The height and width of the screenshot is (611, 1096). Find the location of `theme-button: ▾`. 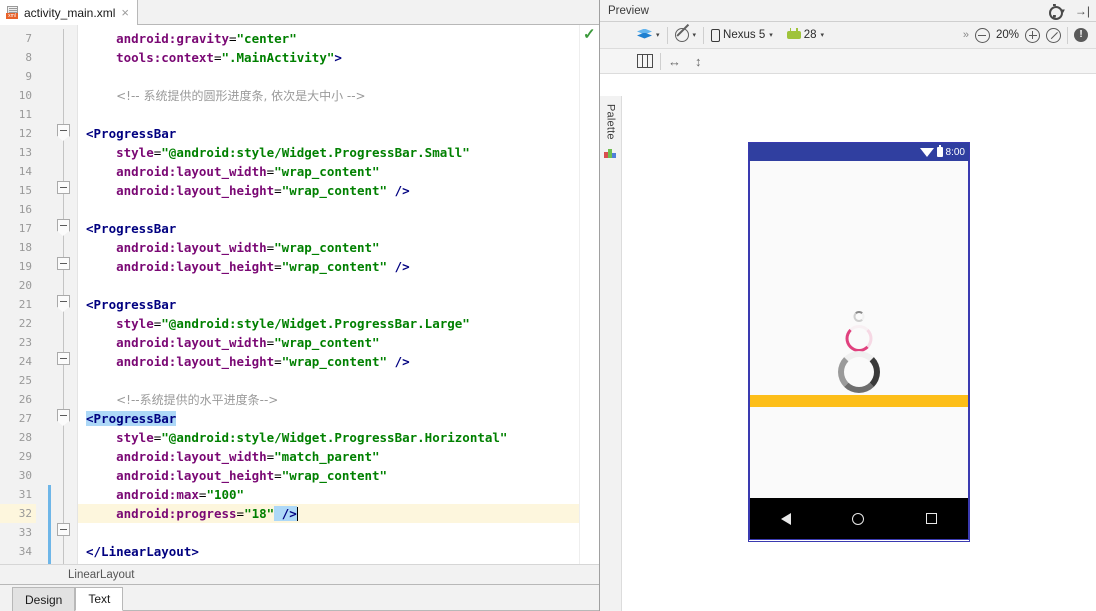

theme-button: ▾ is located at coordinates (686, 35).